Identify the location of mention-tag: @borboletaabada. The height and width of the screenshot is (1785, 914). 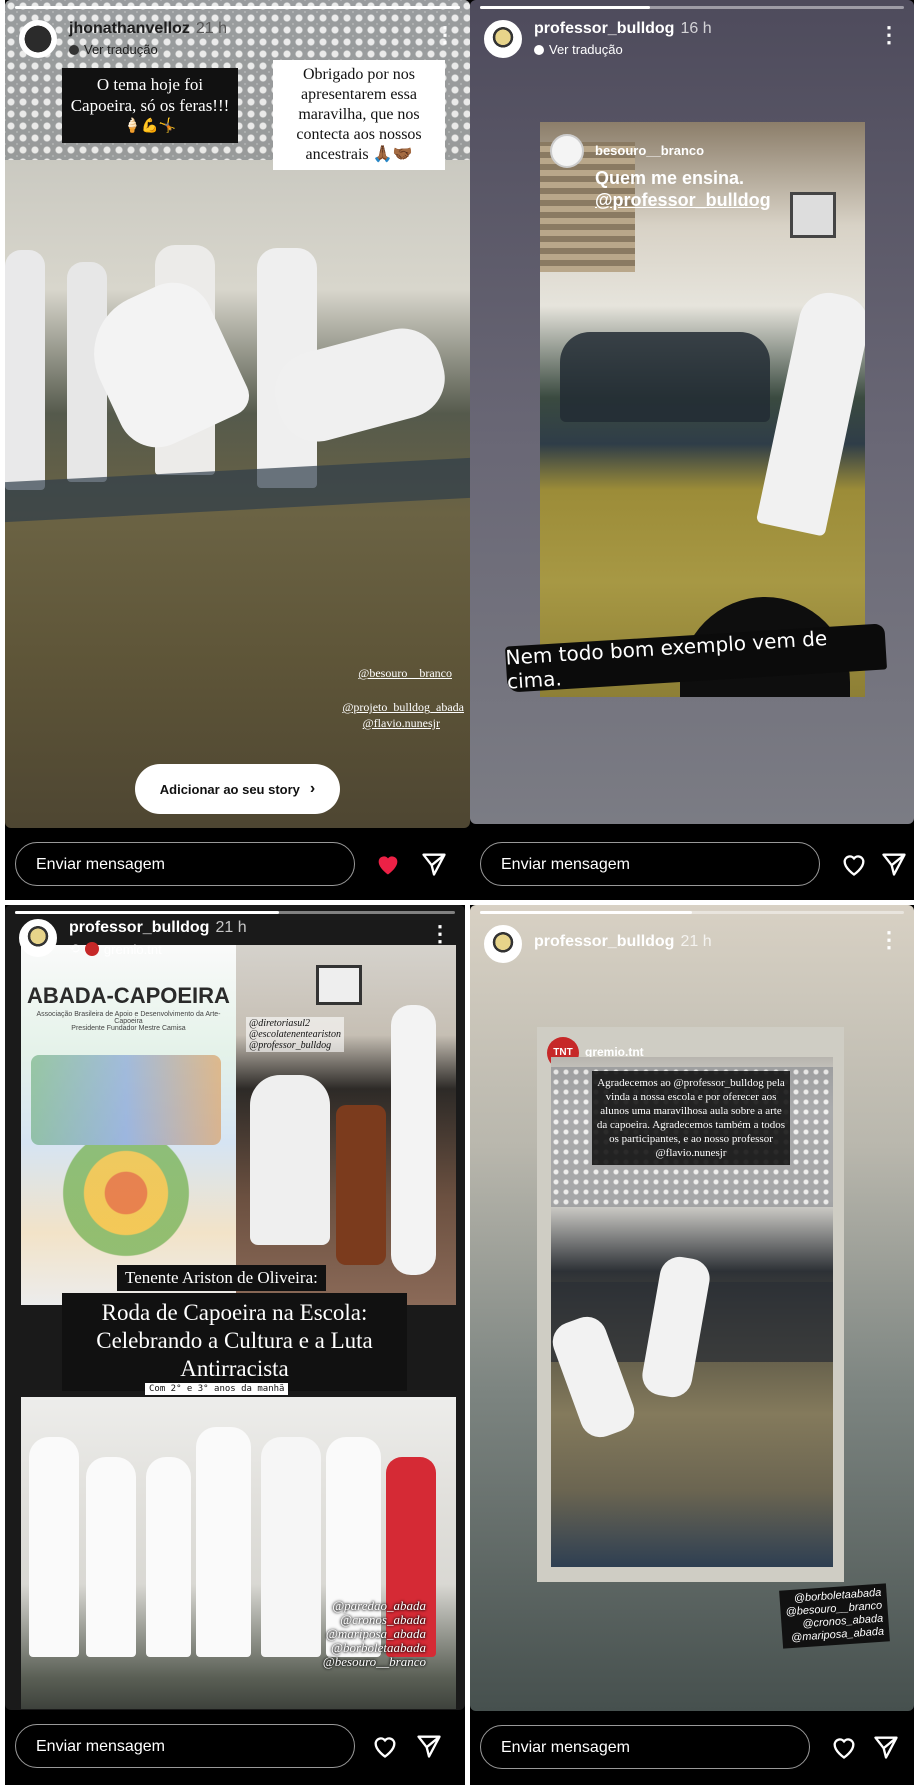
(374, 1648).